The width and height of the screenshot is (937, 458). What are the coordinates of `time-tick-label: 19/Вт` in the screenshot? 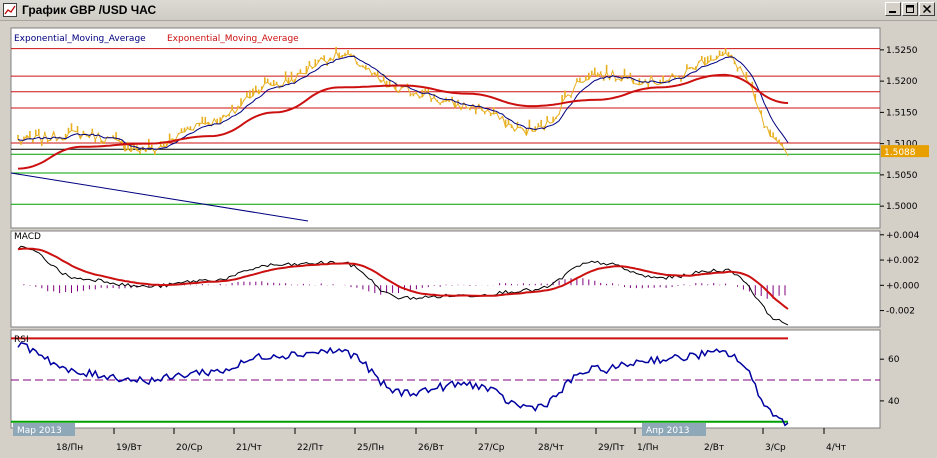 It's located at (129, 448).